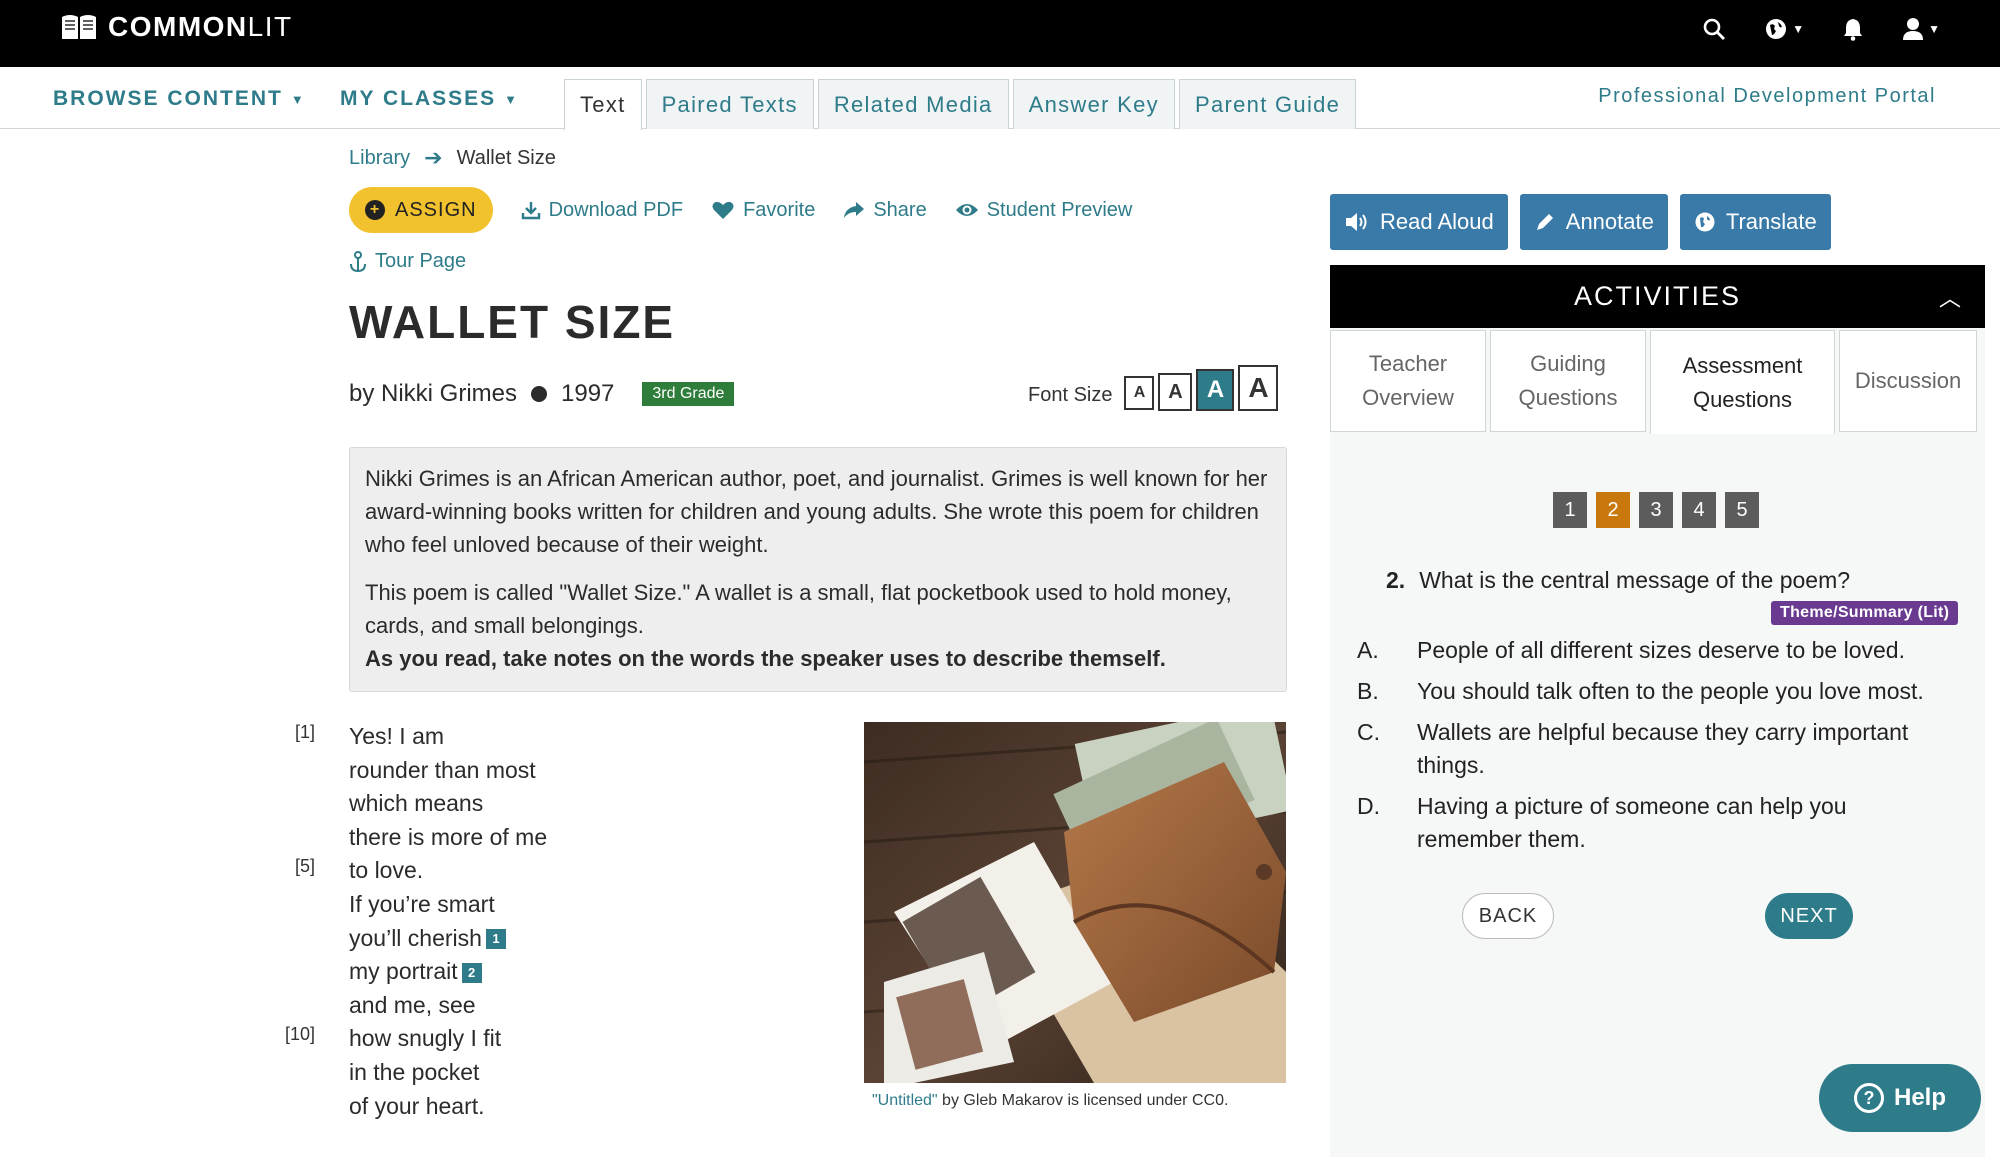 The image size is (2000, 1157). I want to click on globe-icon, so click(1776, 29).